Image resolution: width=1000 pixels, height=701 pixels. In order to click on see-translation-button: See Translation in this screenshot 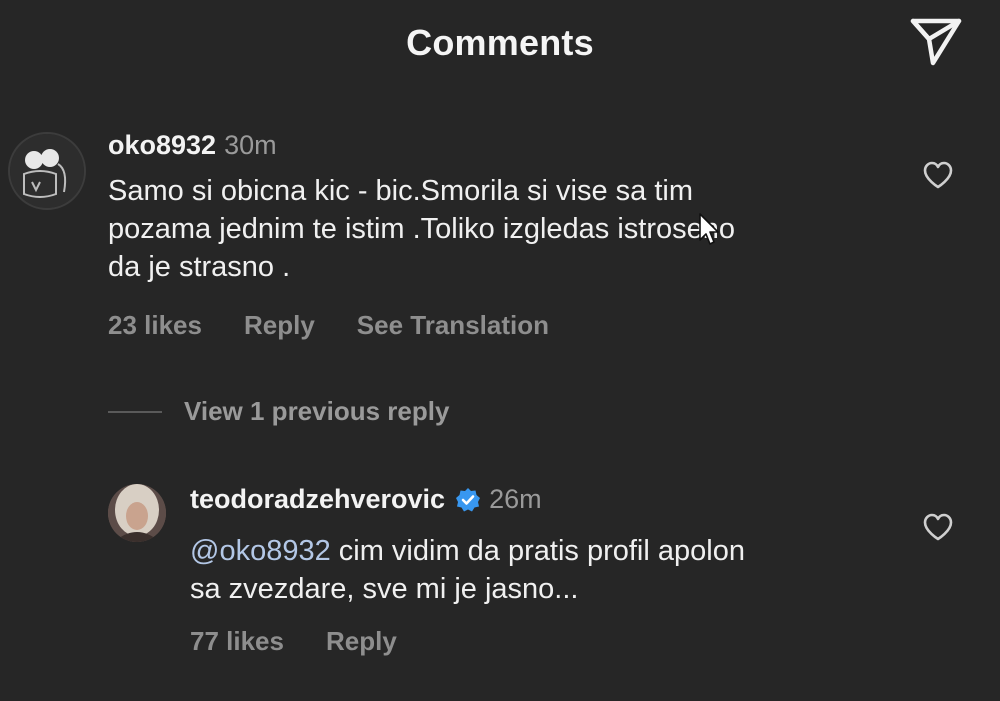, I will do `click(453, 325)`.